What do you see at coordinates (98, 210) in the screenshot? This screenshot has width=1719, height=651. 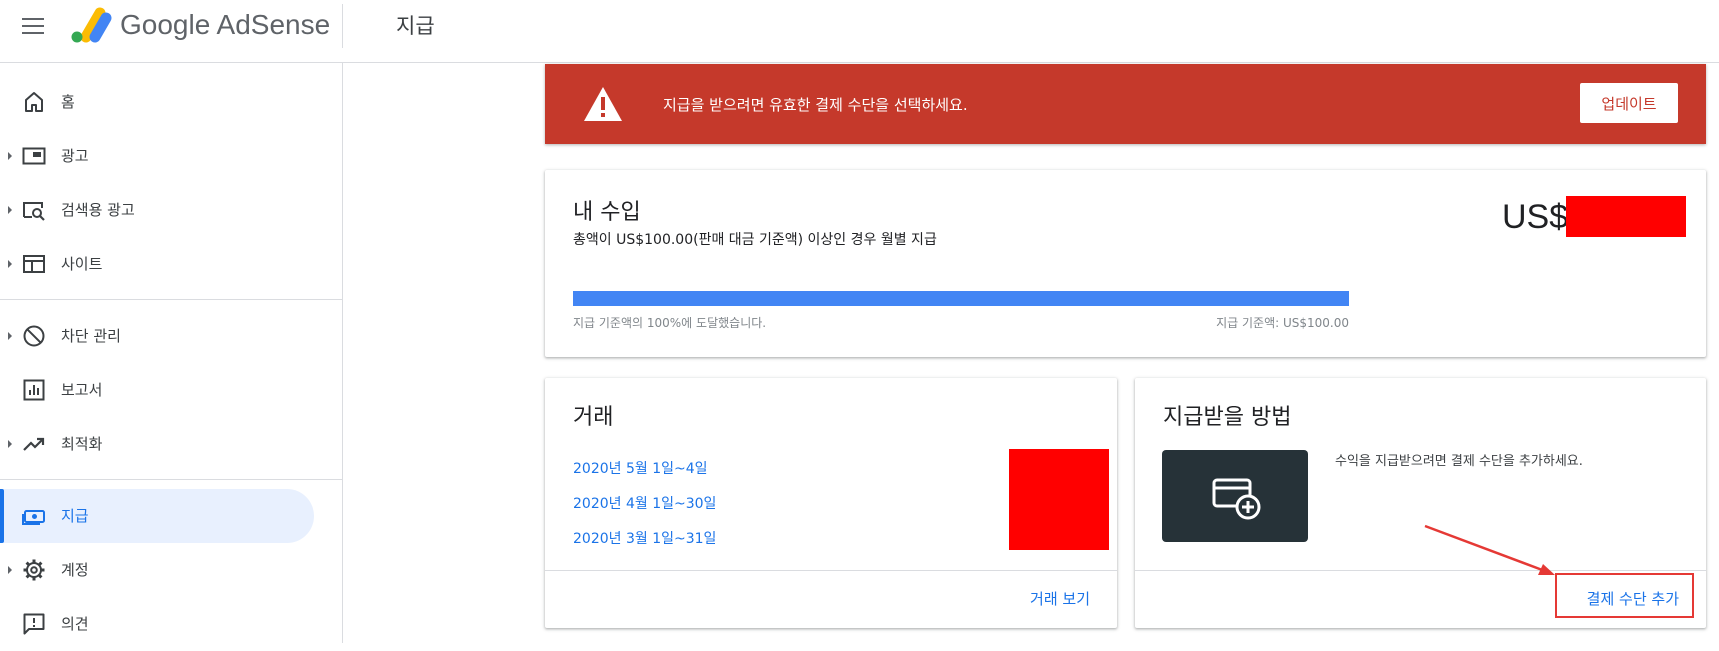 I see `sidebar-item-label: 검색용 광고` at bounding box center [98, 210].